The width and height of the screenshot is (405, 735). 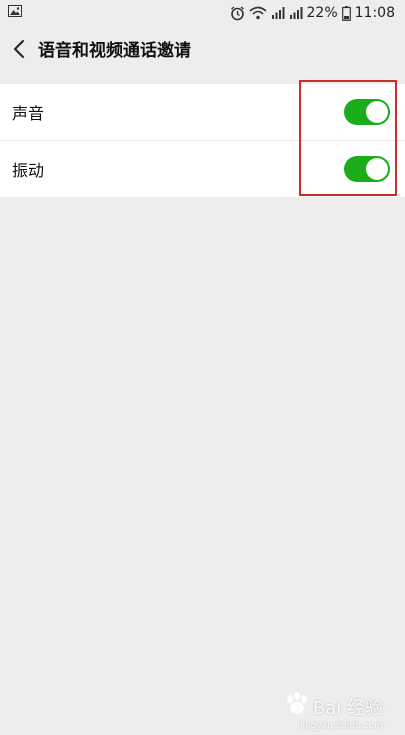 I want to click on watermark-logo: Bai 经验, so click(x=333, y=706).